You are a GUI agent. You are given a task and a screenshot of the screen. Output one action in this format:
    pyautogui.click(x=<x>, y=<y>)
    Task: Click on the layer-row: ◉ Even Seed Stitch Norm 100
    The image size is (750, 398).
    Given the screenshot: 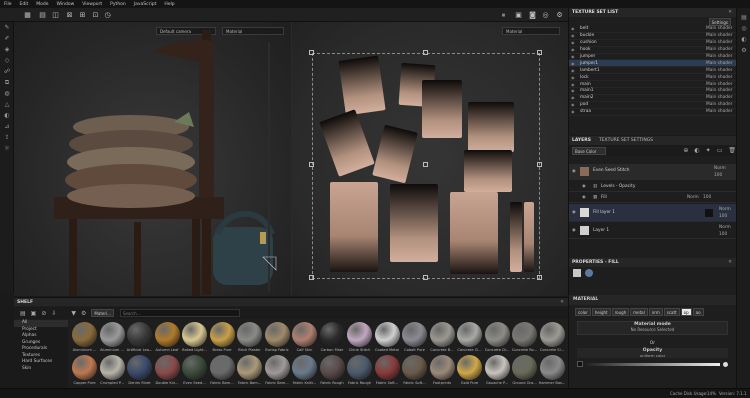 What is the action you would take?
    pyautogui.click(x=653, y=172)
    